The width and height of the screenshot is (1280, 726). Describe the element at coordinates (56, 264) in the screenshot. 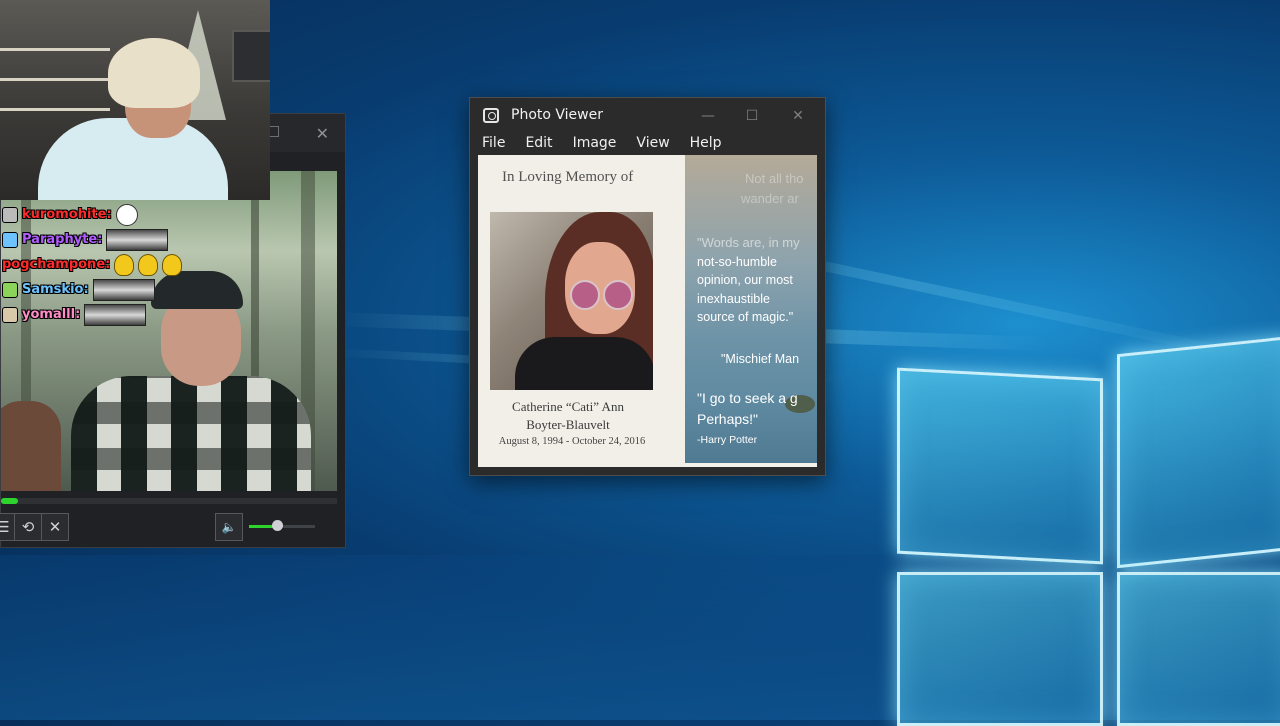

I see `chat-username: pogchampone:` at that location.